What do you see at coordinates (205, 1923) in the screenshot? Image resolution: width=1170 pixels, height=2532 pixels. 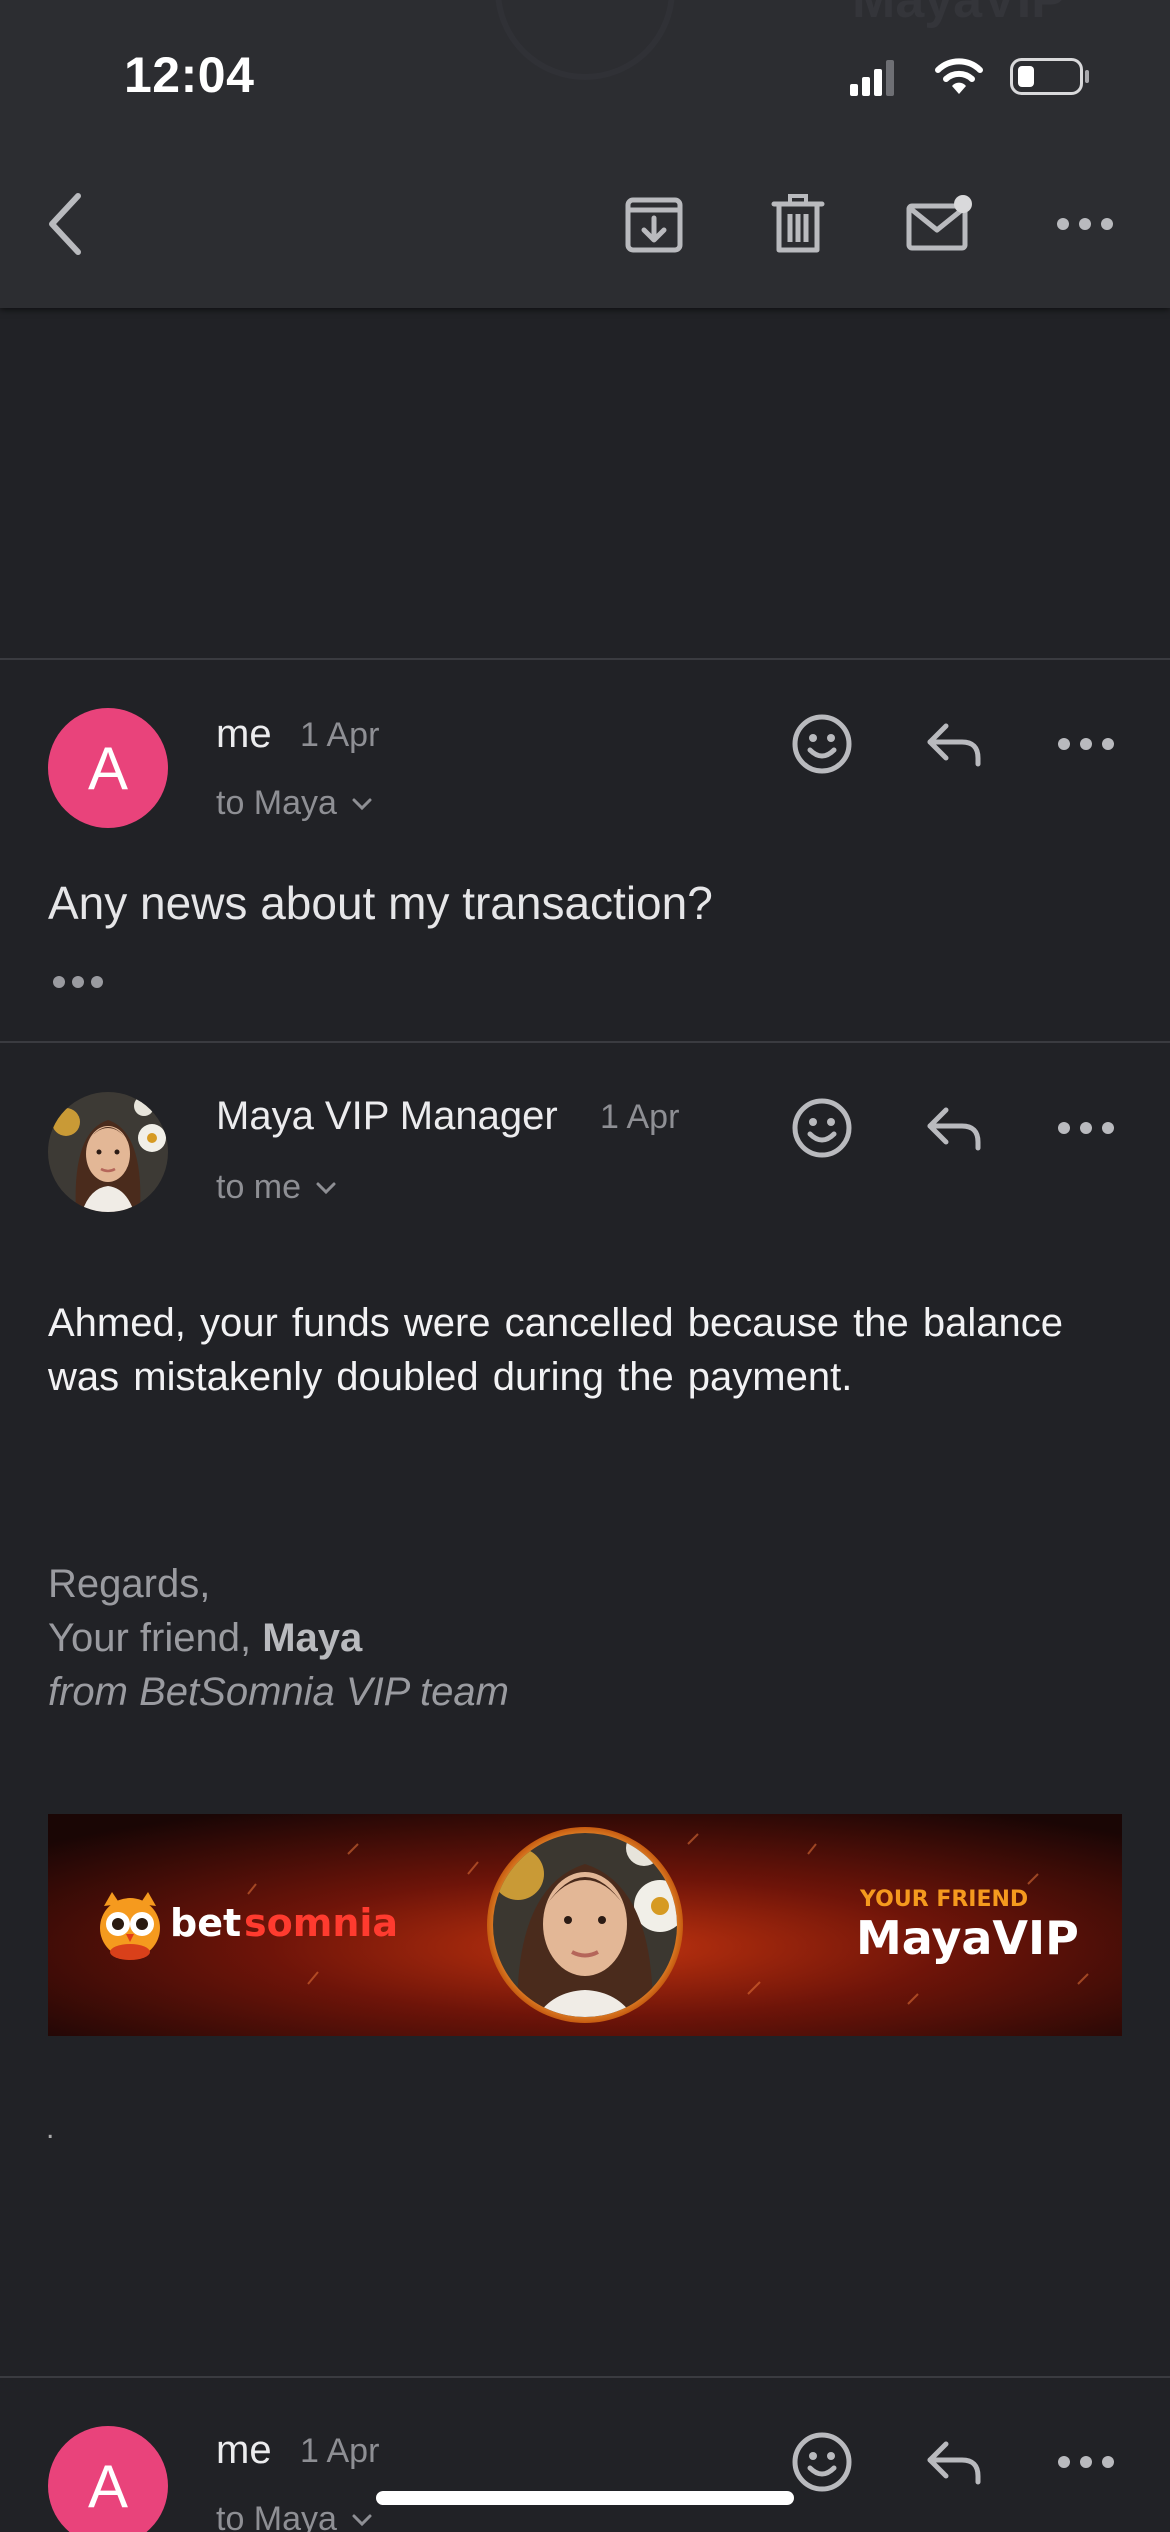 I see `brand-text-bet: bet` at bounding box center [205, 1923].